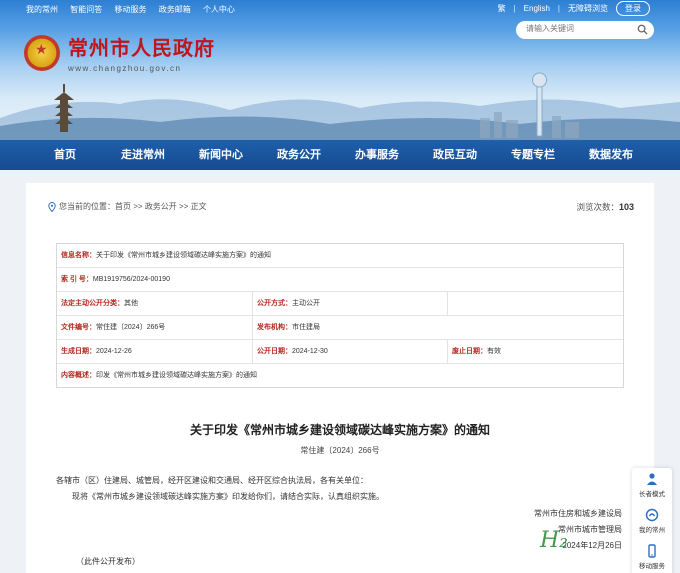 The height and width of the screenshot is (573, 680). Describe the element at coordinates (642, 29) in the screenshot. I see `search-icon` at that location.